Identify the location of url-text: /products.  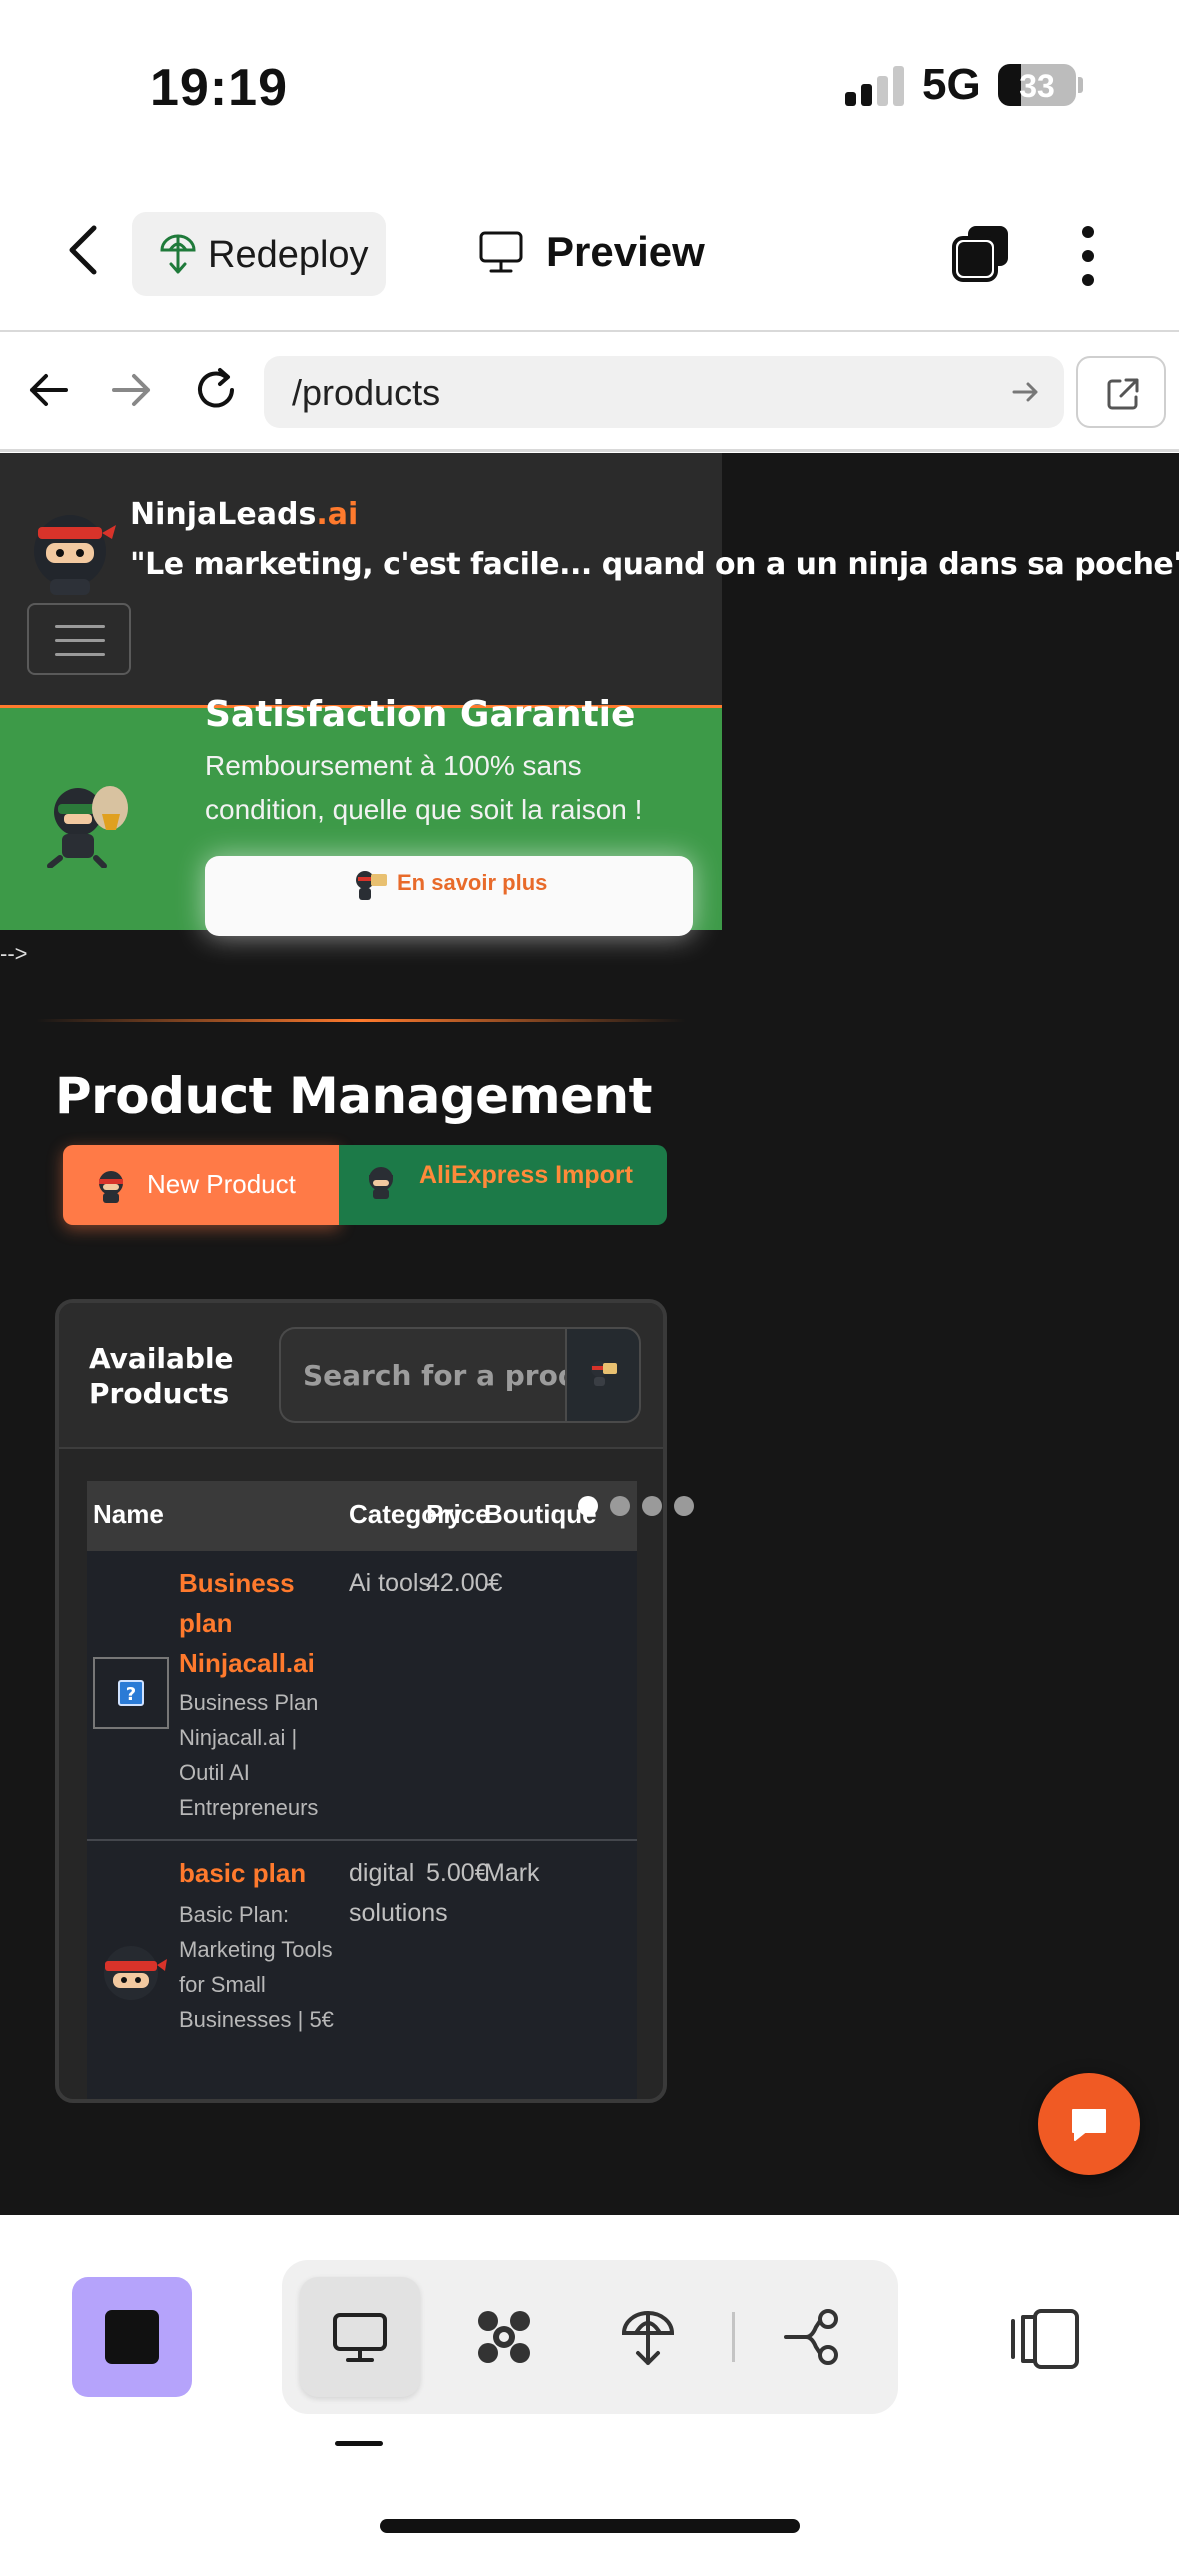
(366, 392).